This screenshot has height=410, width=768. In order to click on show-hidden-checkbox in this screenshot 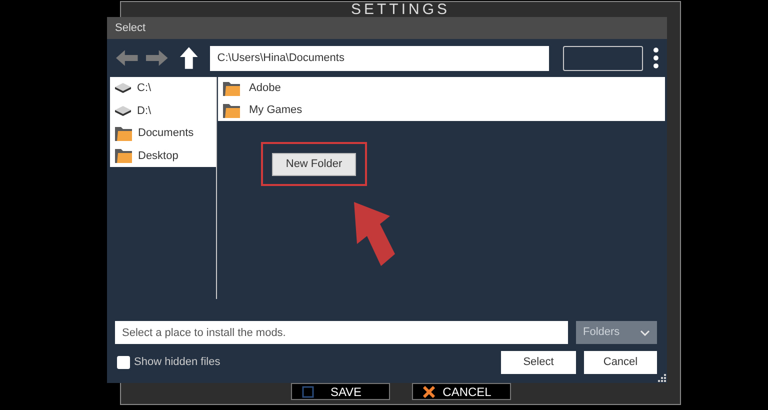, I will do `click(123, 362)`.